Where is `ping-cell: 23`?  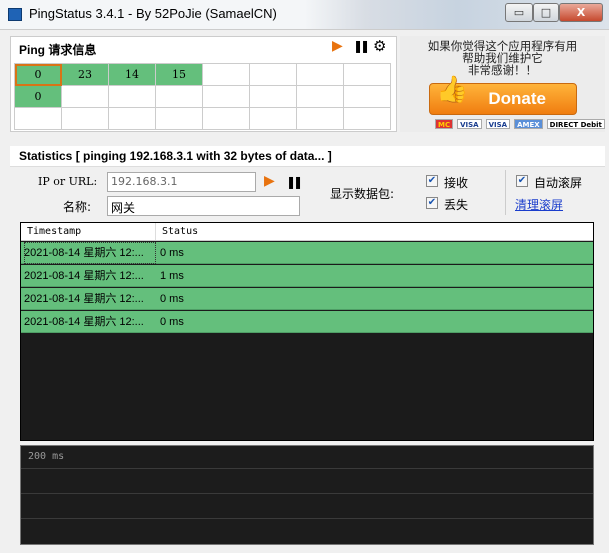 ping-cell: 23 is located at coordinates (85, 75).